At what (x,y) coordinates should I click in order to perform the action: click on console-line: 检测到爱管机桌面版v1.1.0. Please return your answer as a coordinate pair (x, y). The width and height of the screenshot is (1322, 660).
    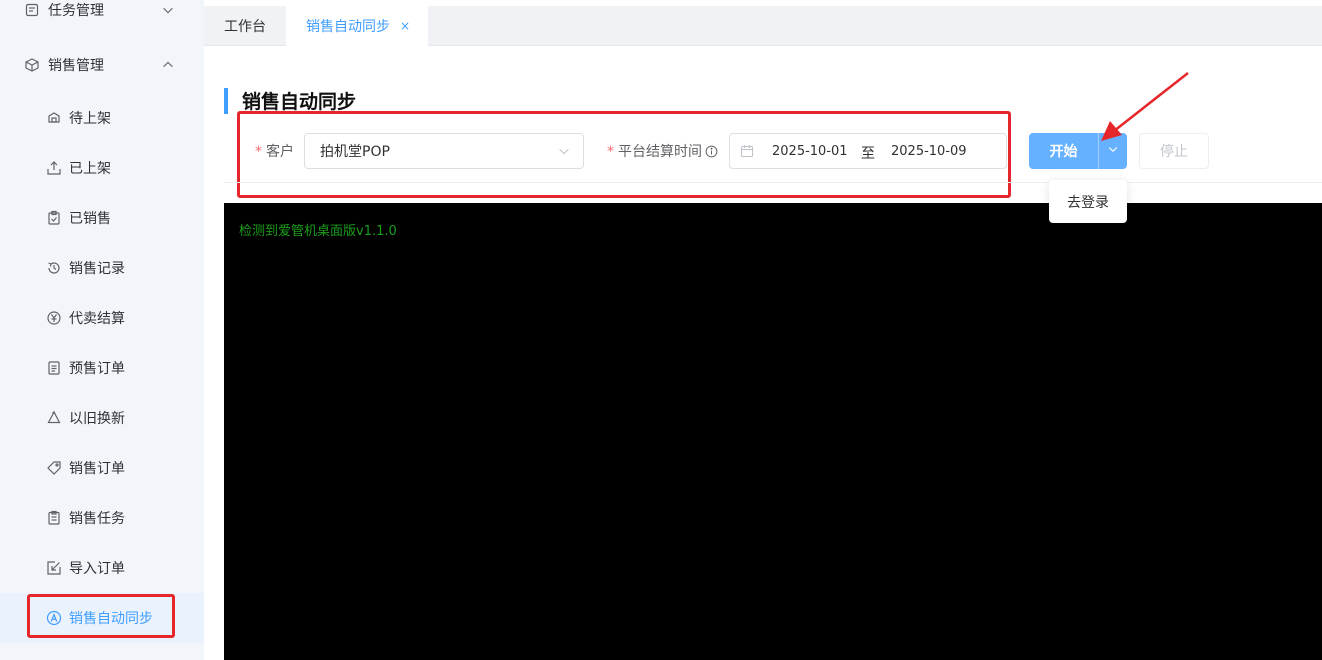
    Looking at the image, I should click on (318, 231).